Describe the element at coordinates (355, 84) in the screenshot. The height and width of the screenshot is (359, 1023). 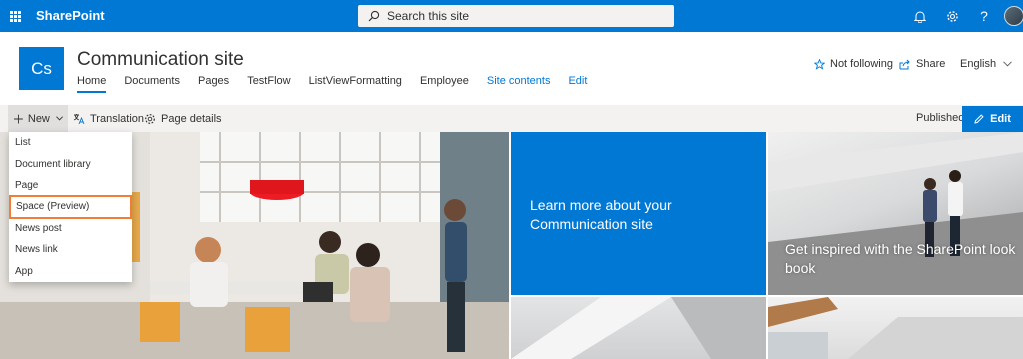
I see `nav-listviewformatting: ListViewFormatting` at that location.